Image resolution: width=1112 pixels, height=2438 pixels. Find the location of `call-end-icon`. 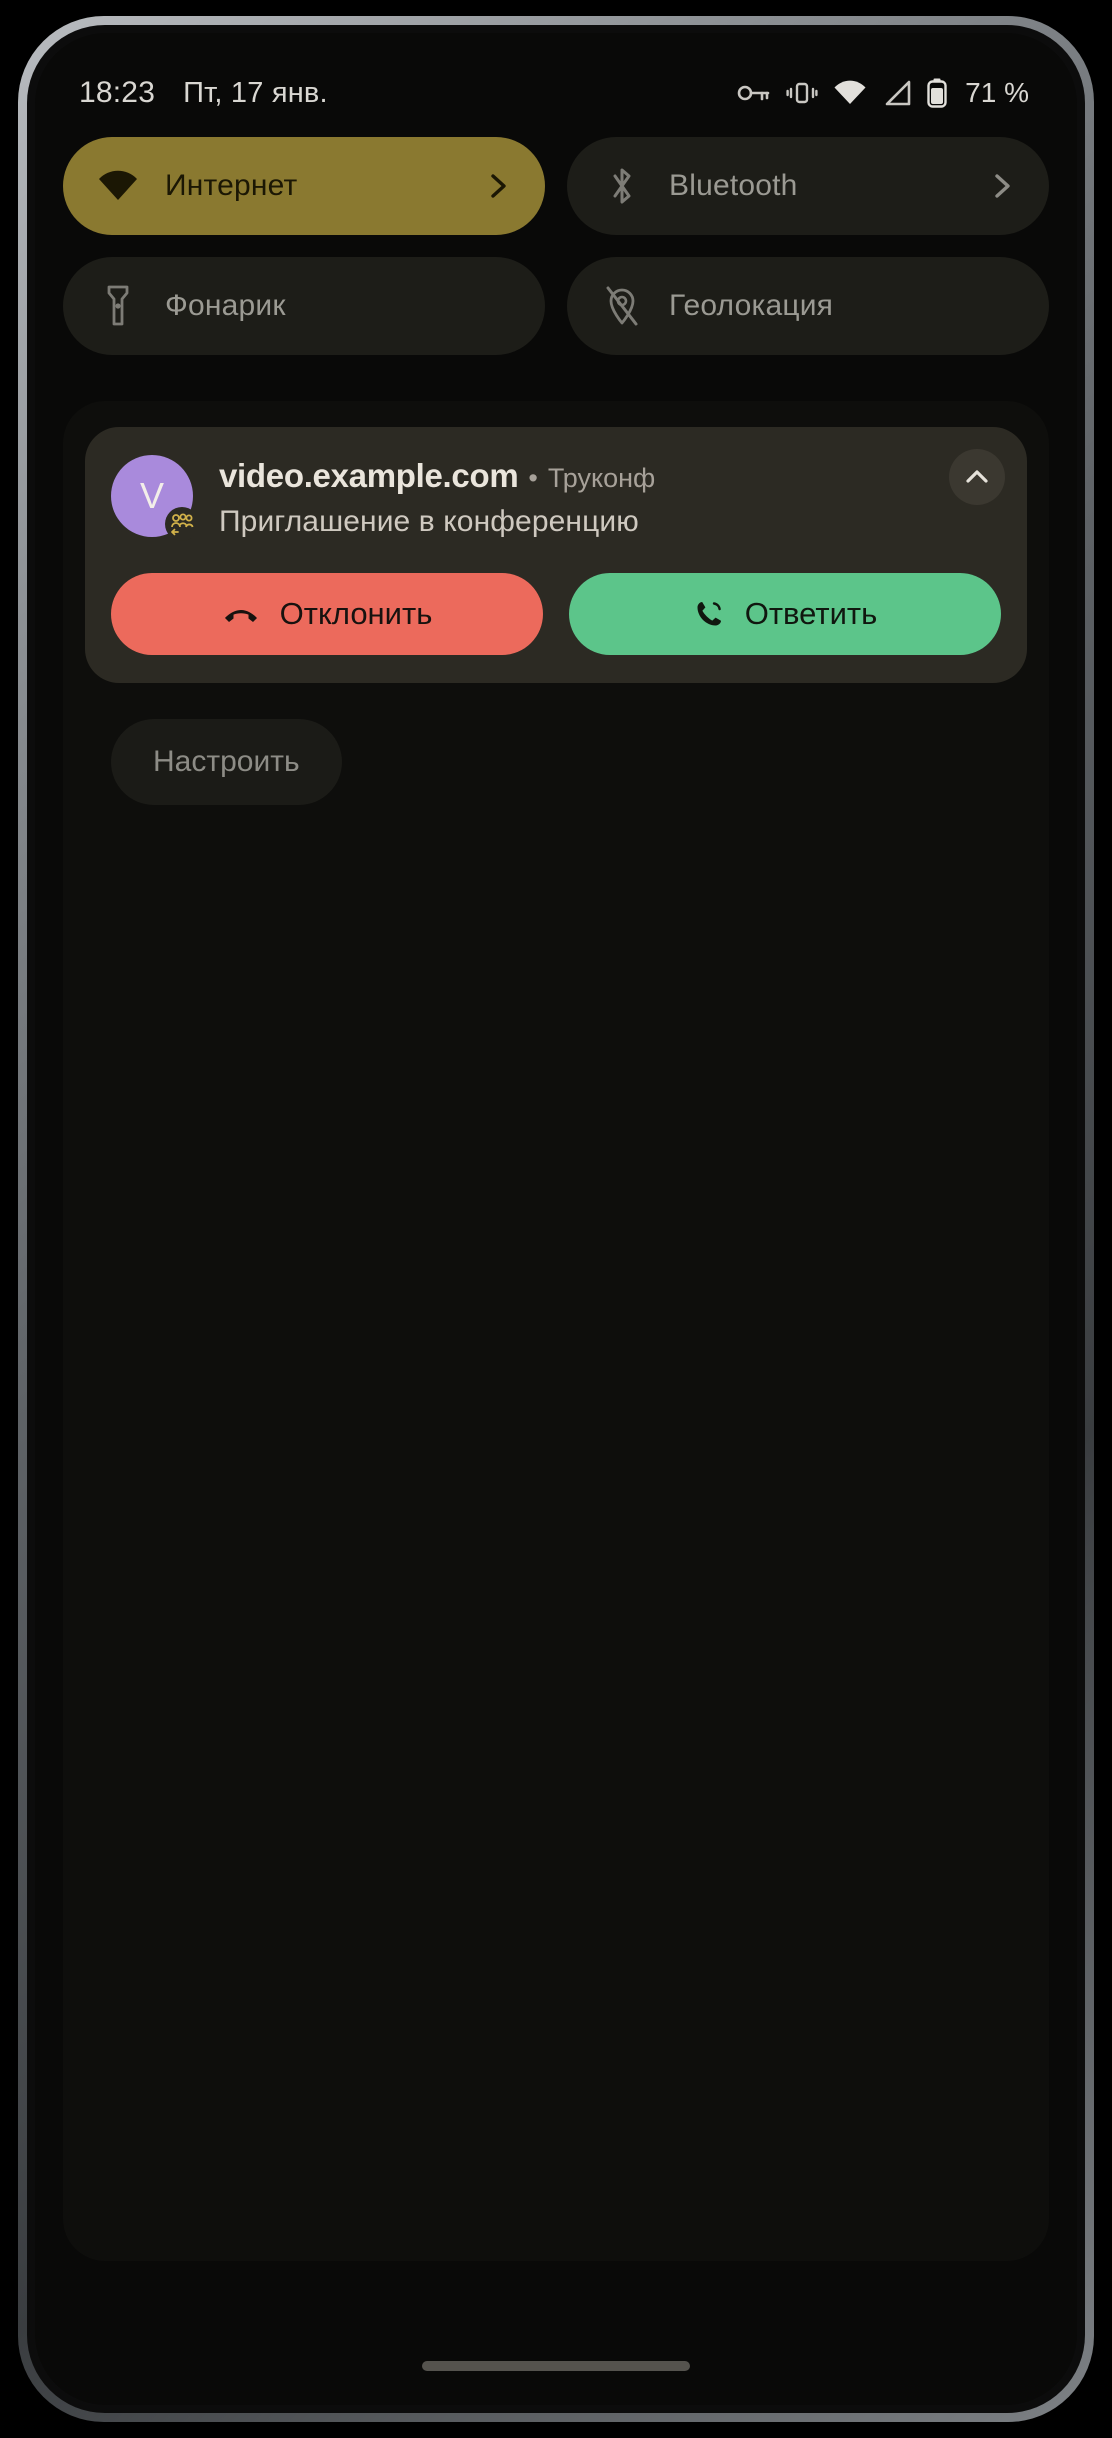

call-end-icon is located at coordinates (241, 614).